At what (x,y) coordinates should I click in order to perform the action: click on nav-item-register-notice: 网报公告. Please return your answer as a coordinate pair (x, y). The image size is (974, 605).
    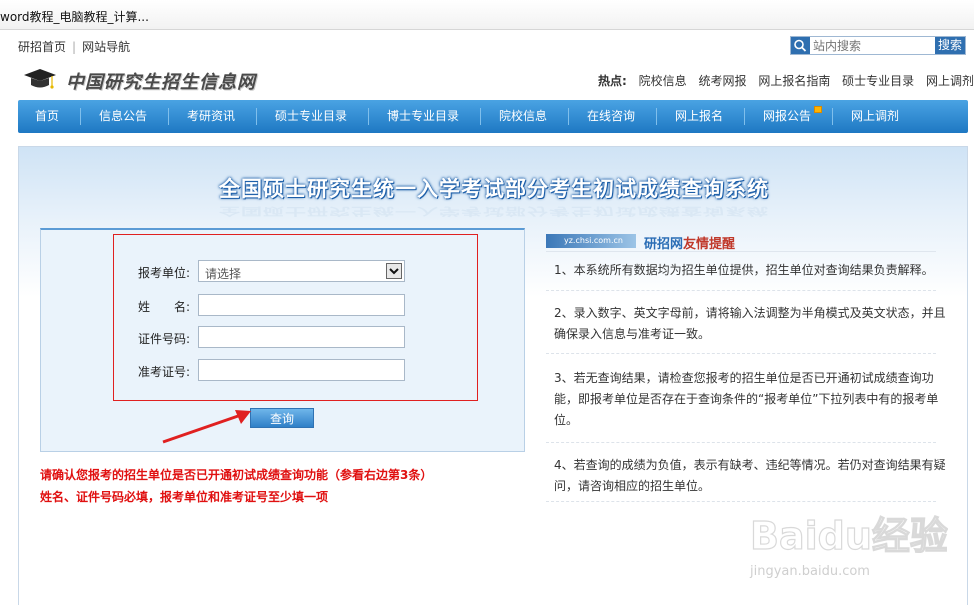
    Looking at the image, I should click on (787, 116).